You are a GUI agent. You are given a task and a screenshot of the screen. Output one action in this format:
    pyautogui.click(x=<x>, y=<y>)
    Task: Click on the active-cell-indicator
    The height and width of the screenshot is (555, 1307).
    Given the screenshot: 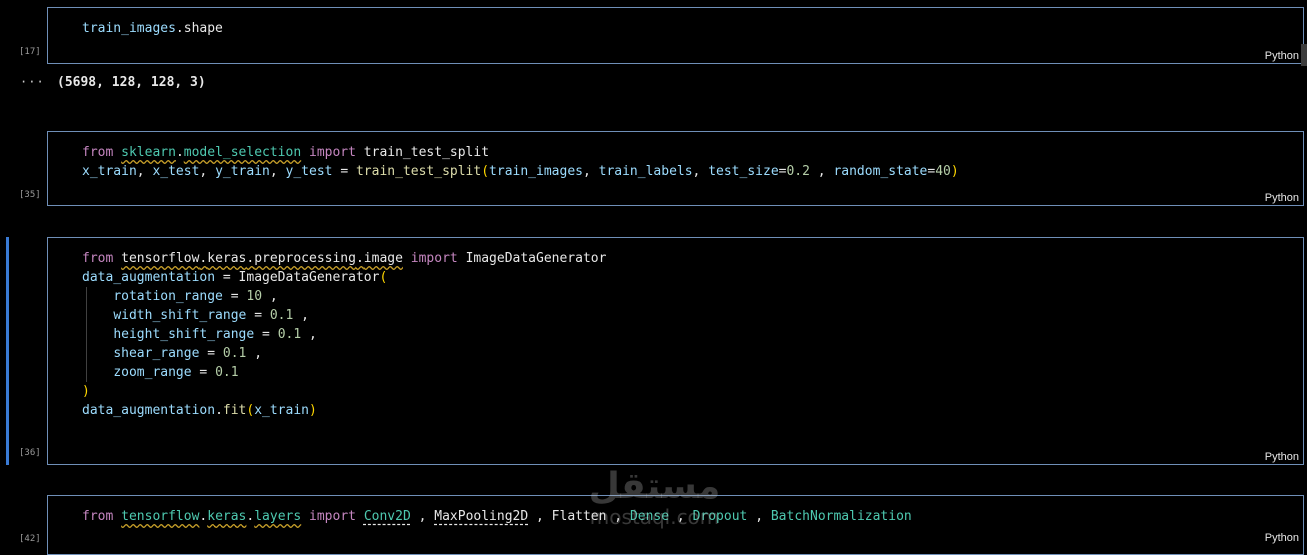 What is the action you would take?
    pyautogui.click(x=7, y=351)
    